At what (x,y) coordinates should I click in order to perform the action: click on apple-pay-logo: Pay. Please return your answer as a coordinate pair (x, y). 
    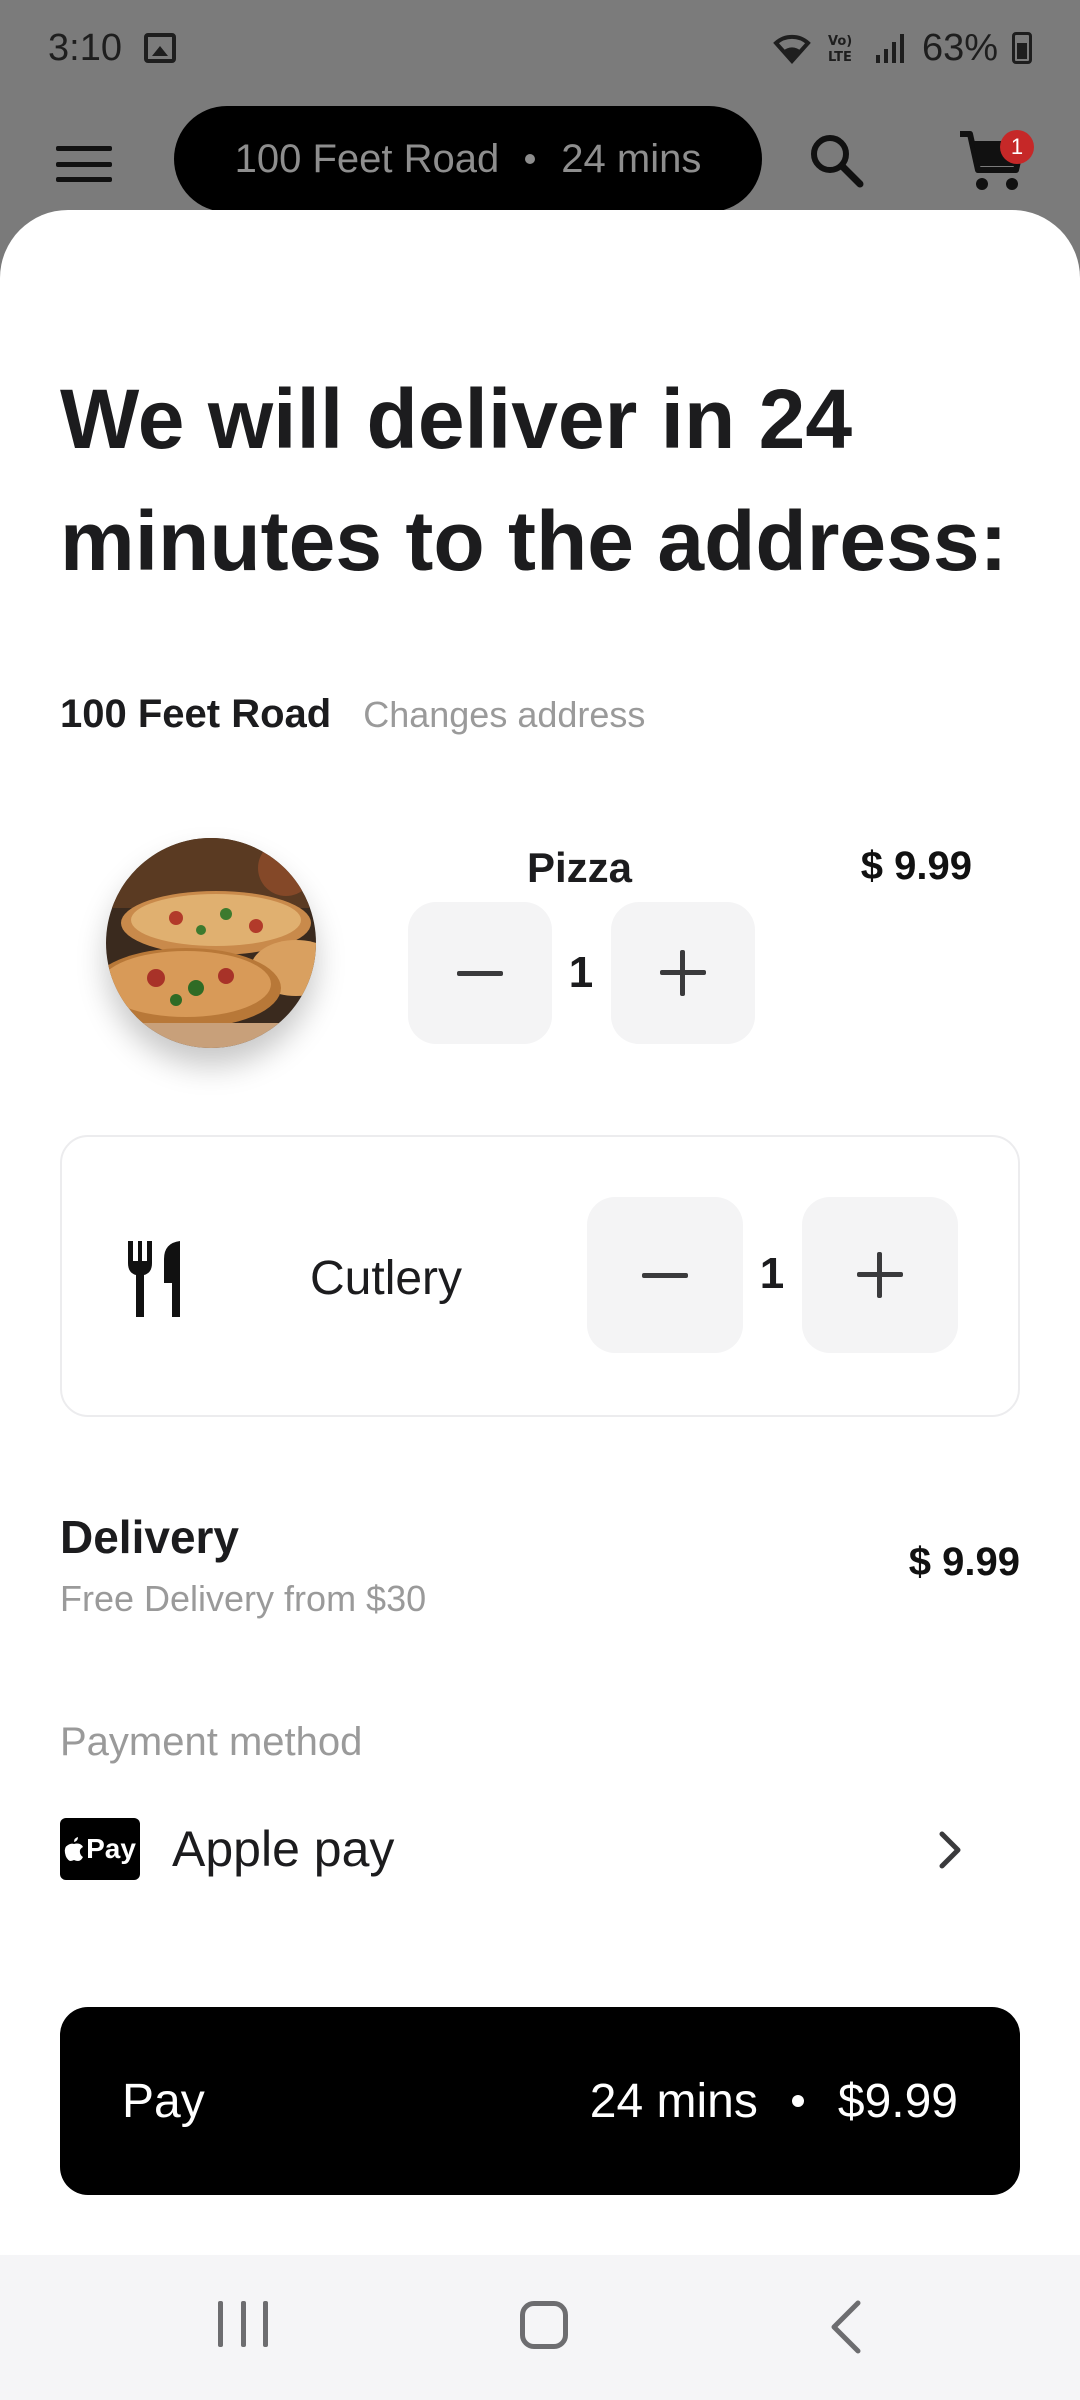
    Looking at the image, I should click on (100, 1849).